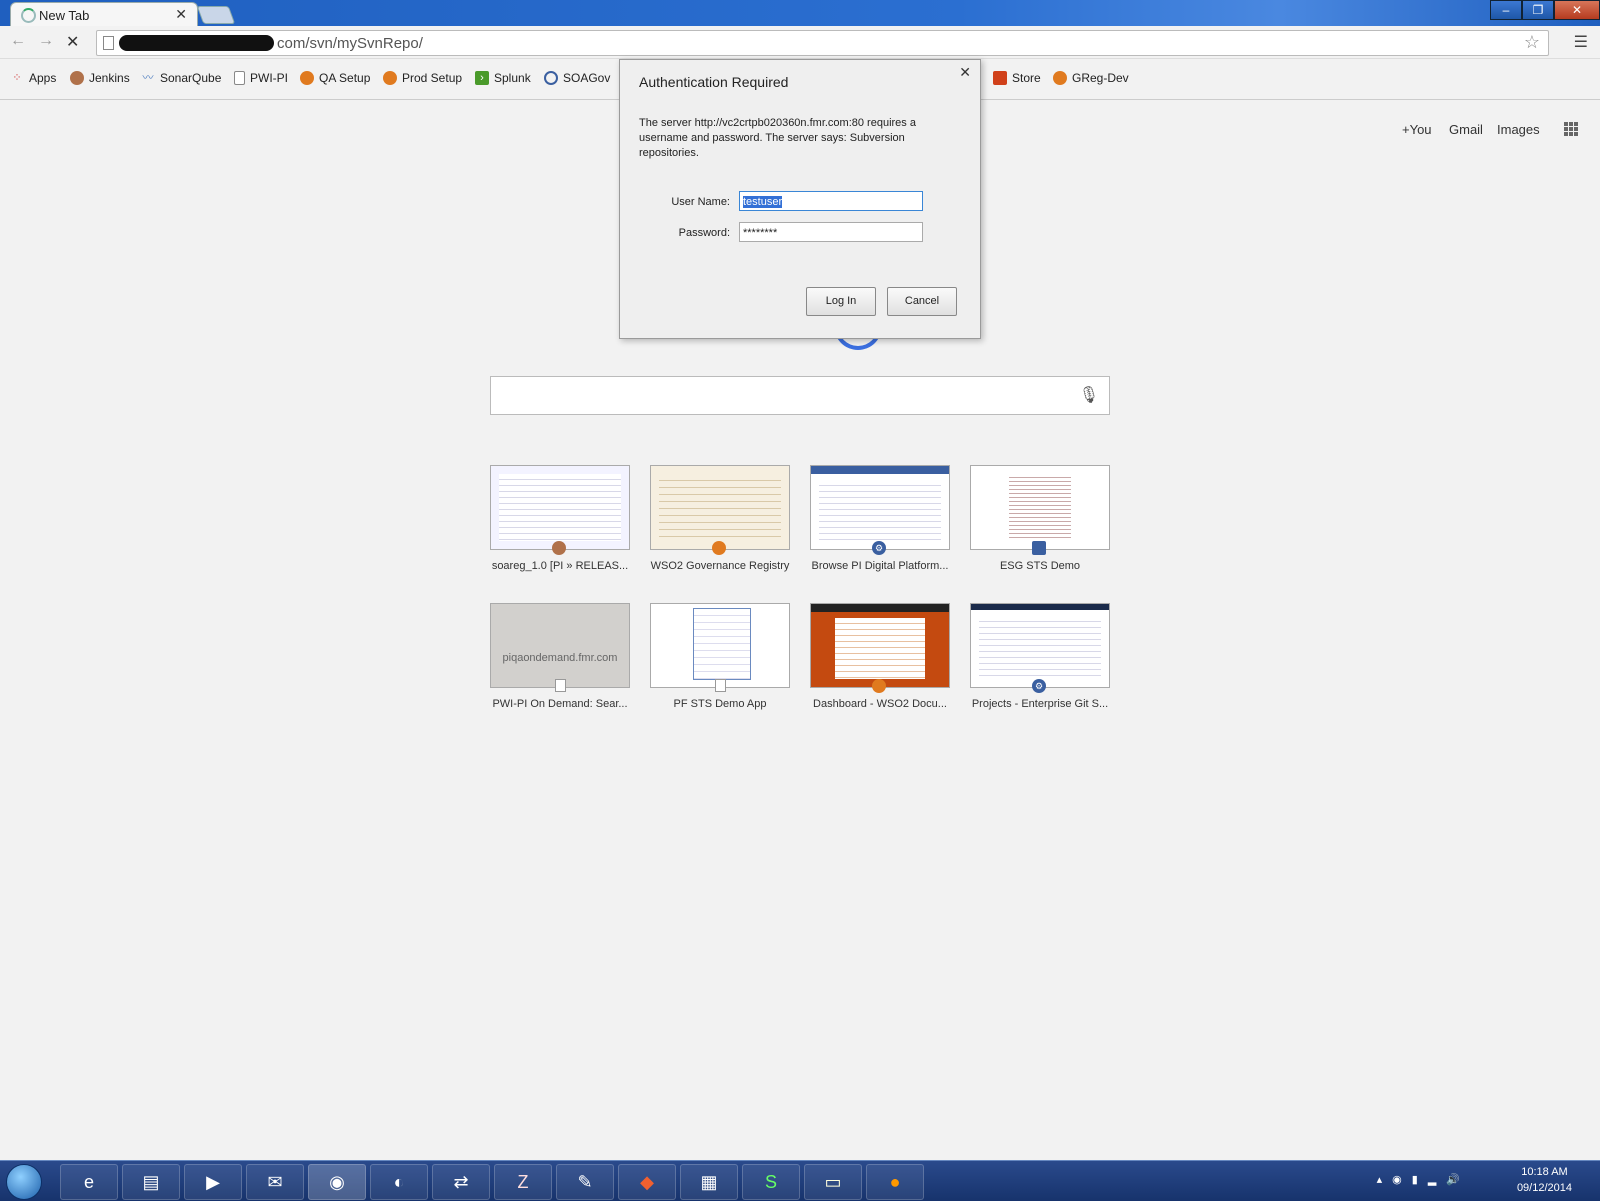 This screenshot has width=1600, height=1201. What do you see at coordinates (1039, 548) in the screenshot?
I see `esg-icon` at bounding box center [1039, 548].